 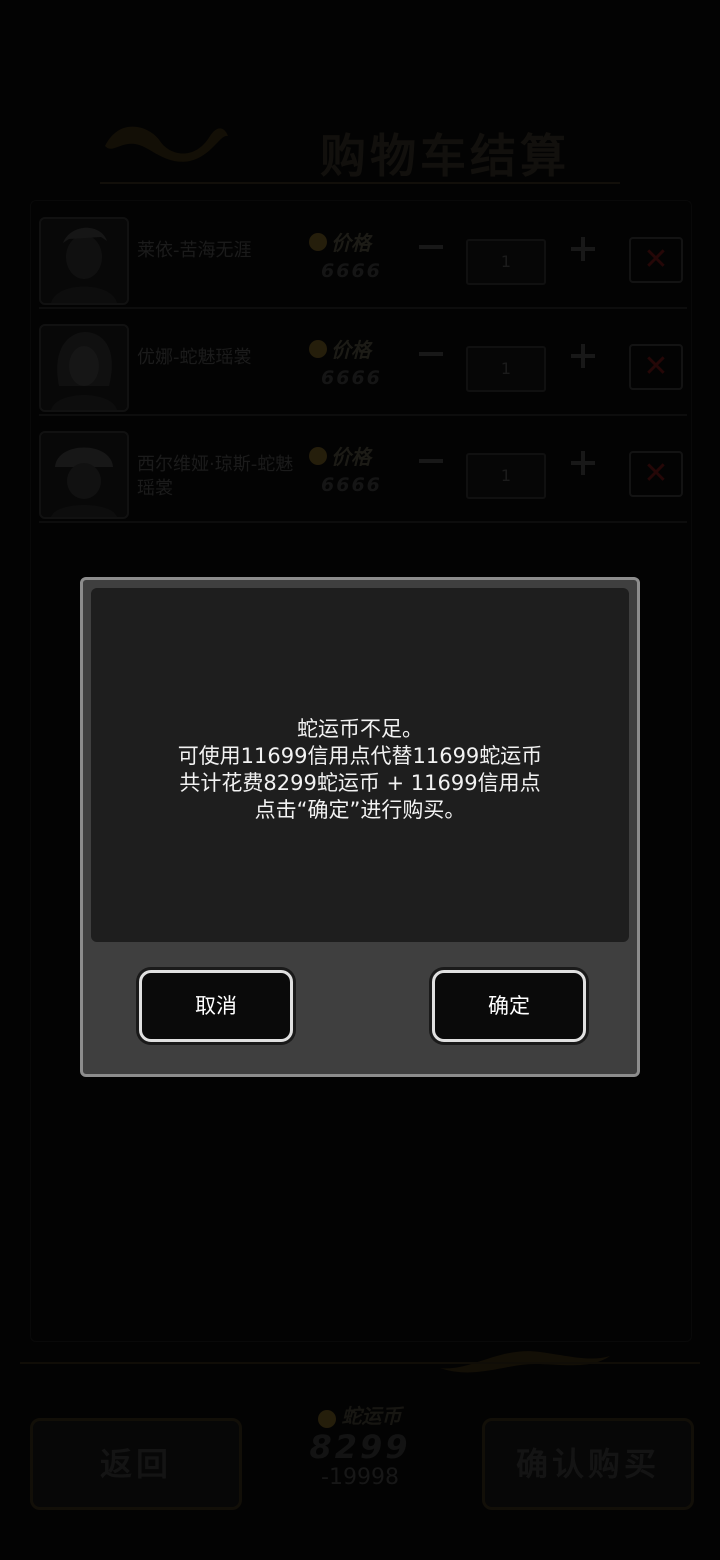 What do you see at coordinates (360, 756) in the screenshot?
I see `dialog-message-line: 可使用11699信用点代替11699蛇运币` at bounding box center [360, 756].